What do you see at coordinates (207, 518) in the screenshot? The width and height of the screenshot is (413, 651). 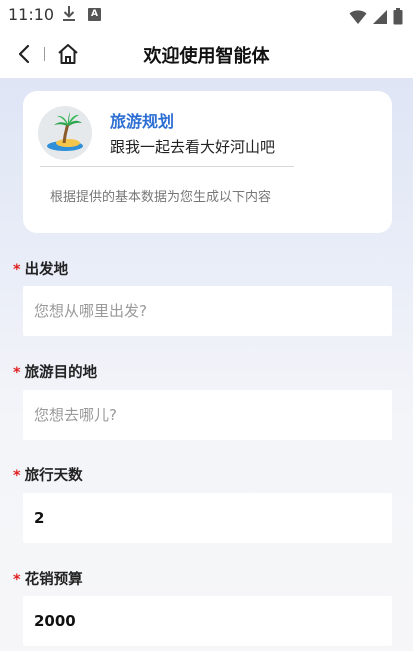 I see `trip-days-input` at bounding box center [207, 518].